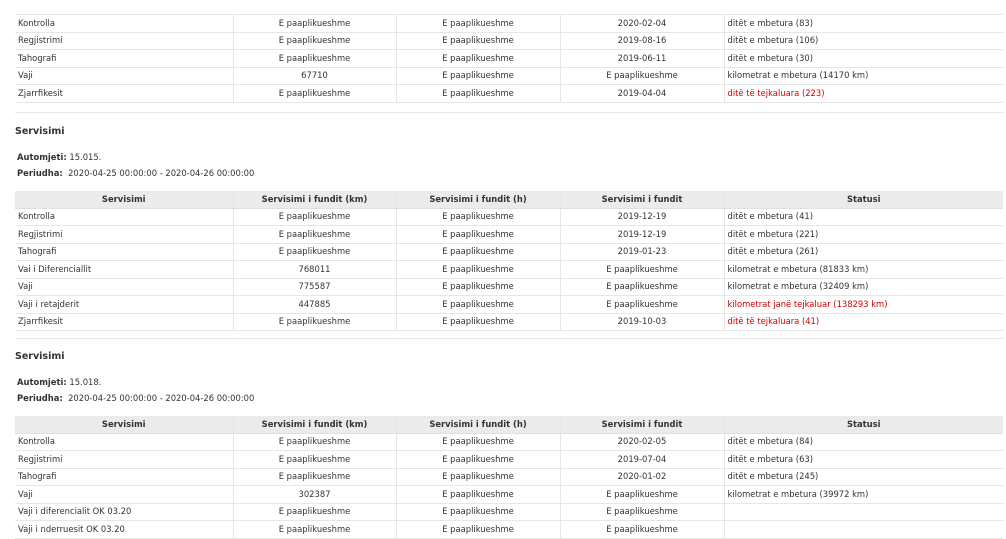  What do you see at coordinates (863, 269) in the screenshot?
I see `cell-status: kilometrat e mbetura (81833 km)` at bounding box center [863, 269].